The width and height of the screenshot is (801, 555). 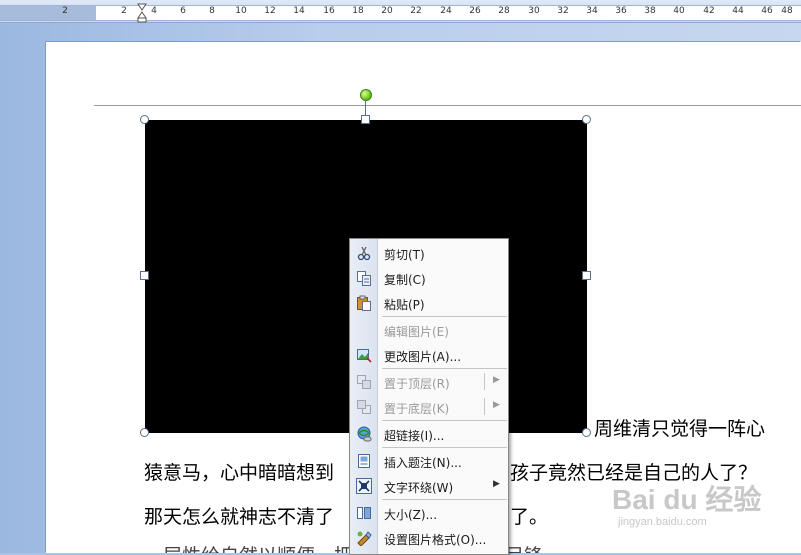 What do you see at coordinates (364, 356) in the screenshot?
I see `change-picture-icon` at bounding box center [364, 356].